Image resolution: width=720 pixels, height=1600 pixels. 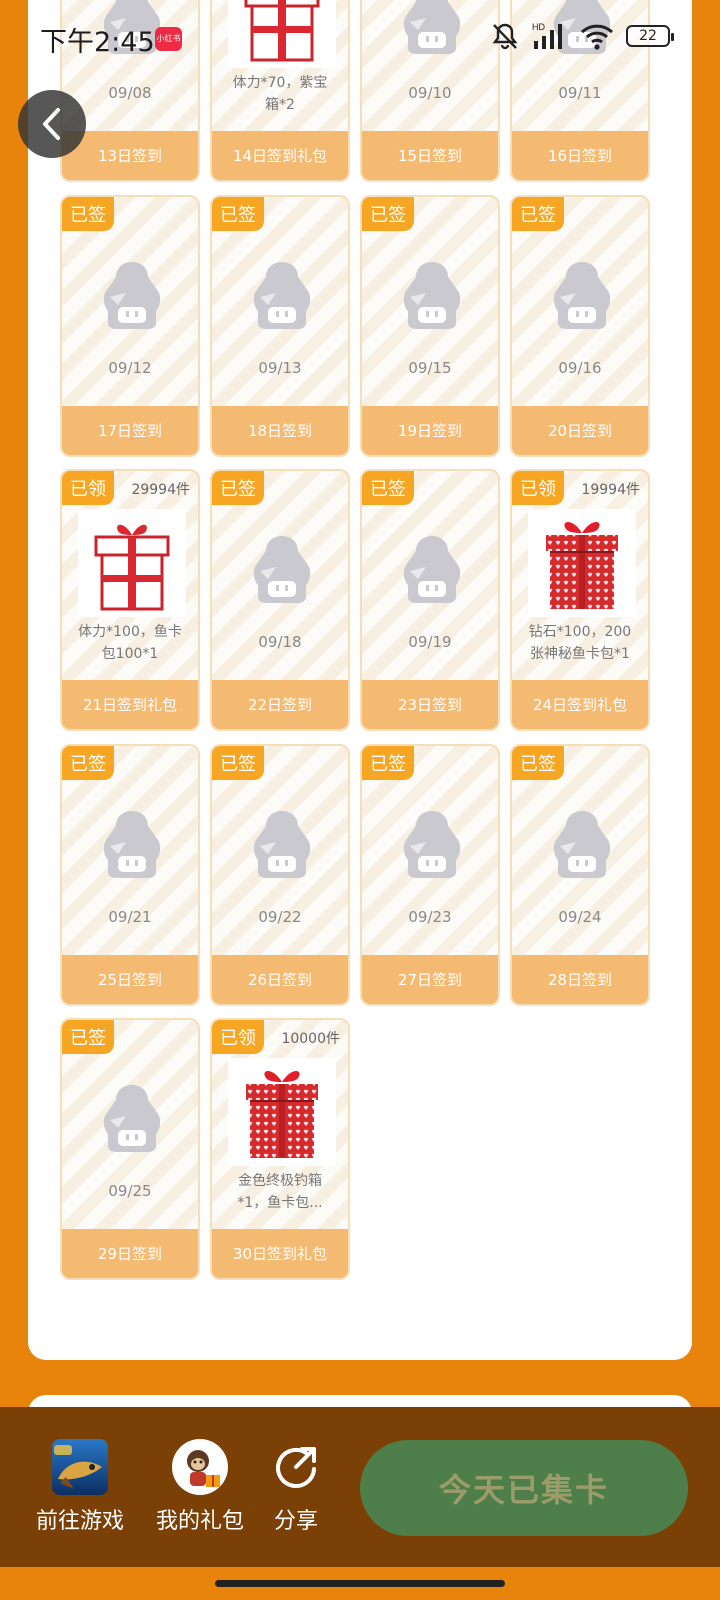 I want to click on bottom-bar: 前往游戏 我的礼包 分享 今天已集卡, so click(x=360, y=1487).